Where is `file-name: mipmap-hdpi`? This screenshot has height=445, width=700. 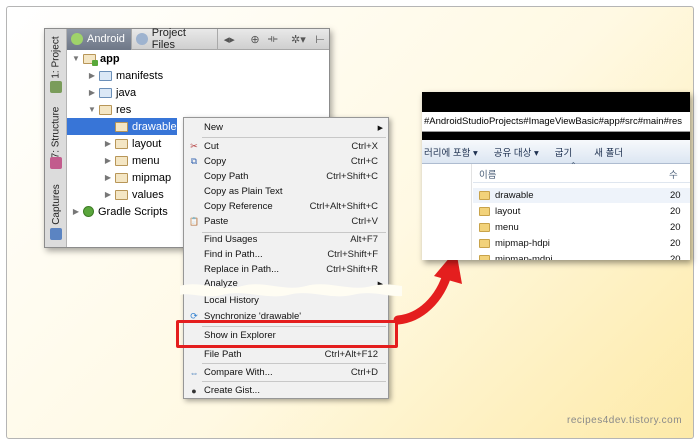 file-name: mipmap-hdpi is located at coordinates (522, 243).